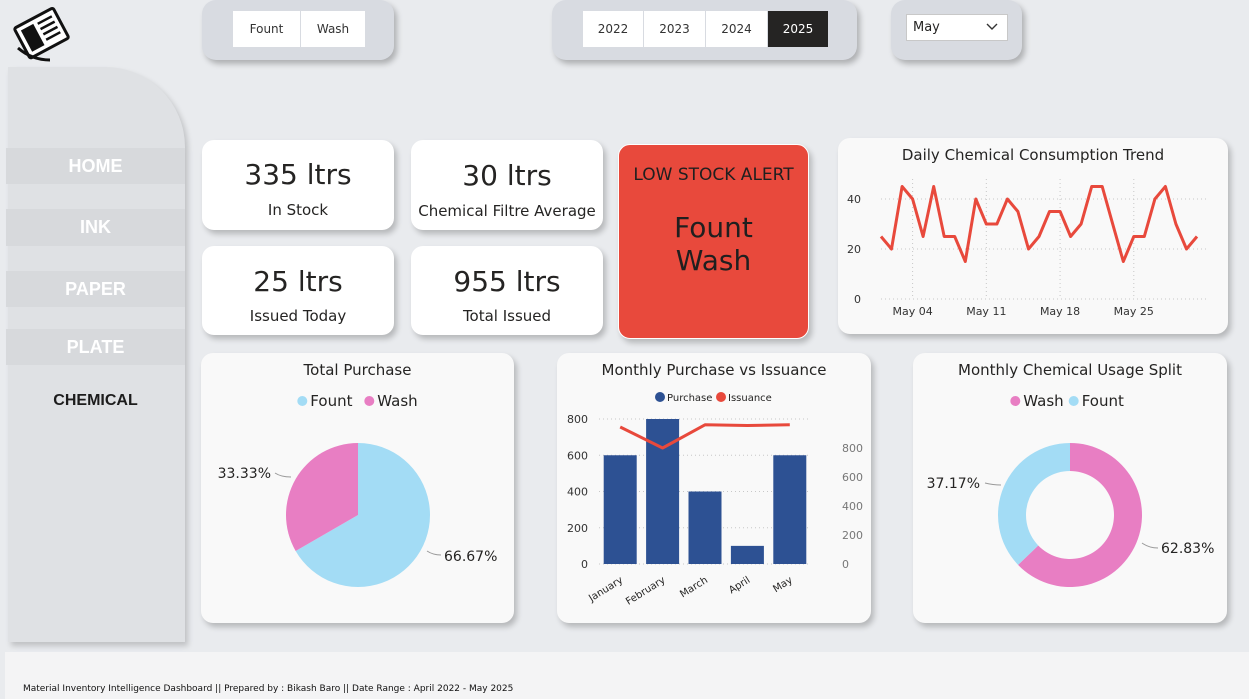 Image resolution: width=1249 pixels, height=699 pixels. I want to click on material-slicer: Fount Wash, so click(298, 30).